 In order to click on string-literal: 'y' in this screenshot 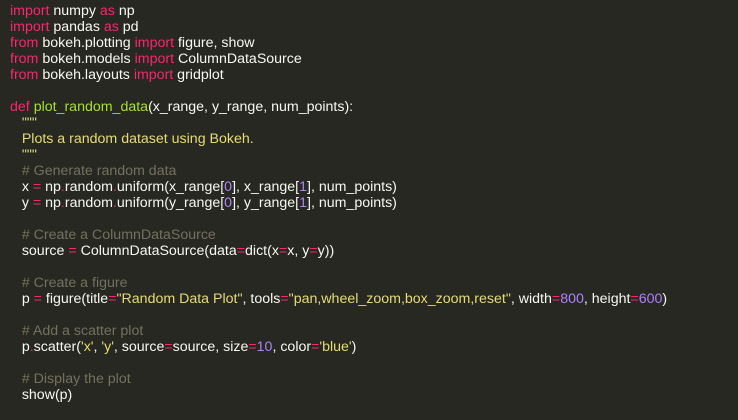, I will do `click(107, 347)`.